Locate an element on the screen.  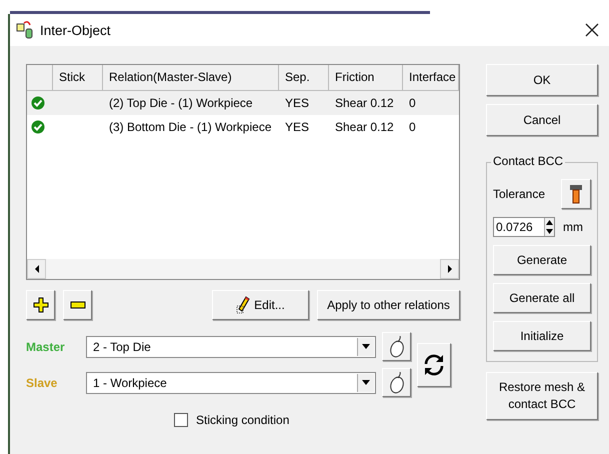
add-button is located at coordinates (40, 305).